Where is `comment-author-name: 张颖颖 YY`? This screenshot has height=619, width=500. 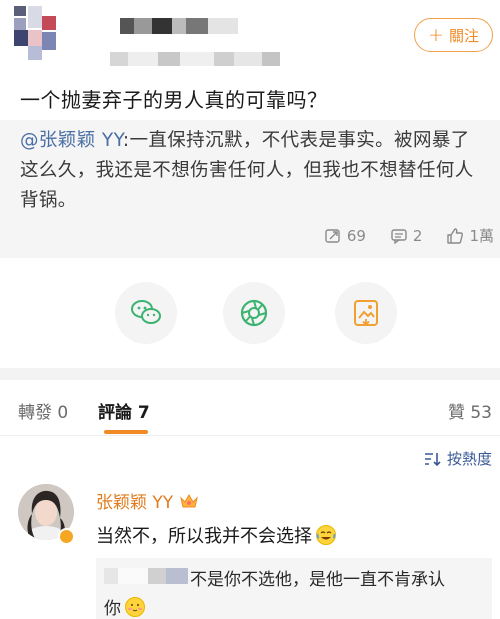
comment-author-name: 张颖颖 YY is located at coordinates (135, 503).